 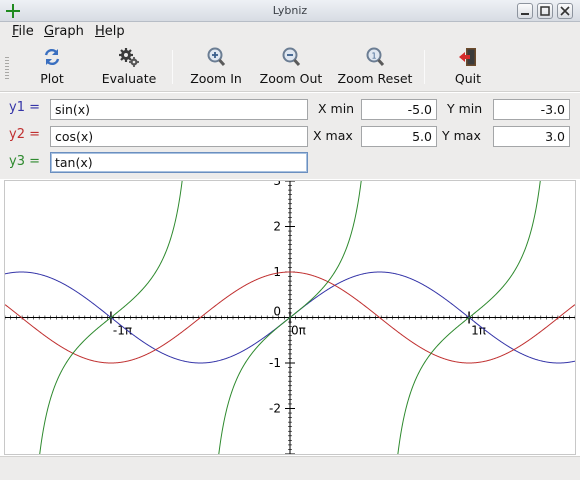 I want to click on menu-graph-mnemonic: G, so click(x=49, y=31).